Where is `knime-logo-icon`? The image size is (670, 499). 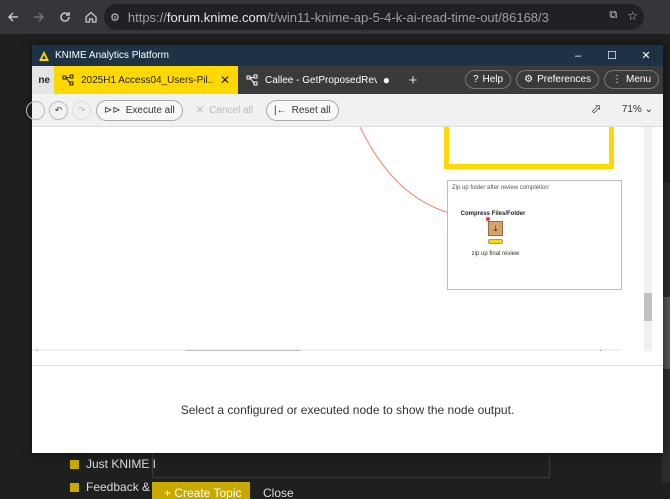
knime-logo-icon is located at coordinates (44, 55).